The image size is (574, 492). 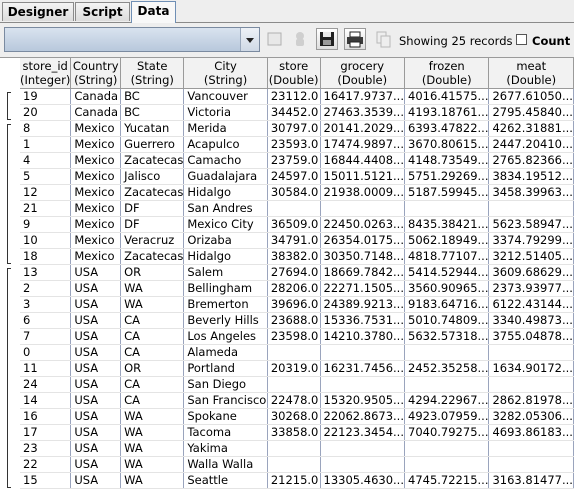 What do you see at coordinates (152, 224) in the screenshot?
I see `table-cell: DF` at bounding box center [152, 224].